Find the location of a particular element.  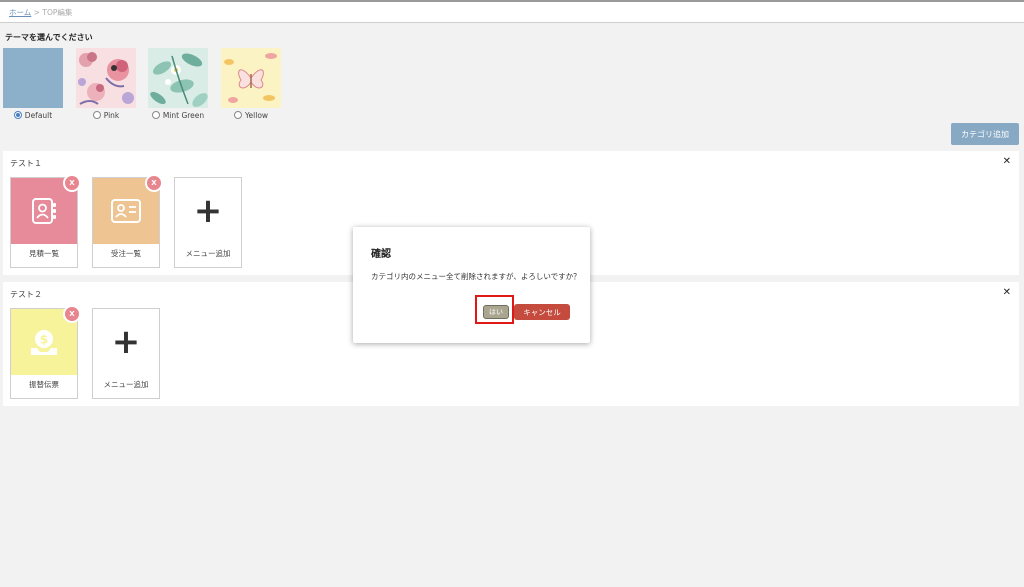

id-card-icon is located at coordinates (126, 211).